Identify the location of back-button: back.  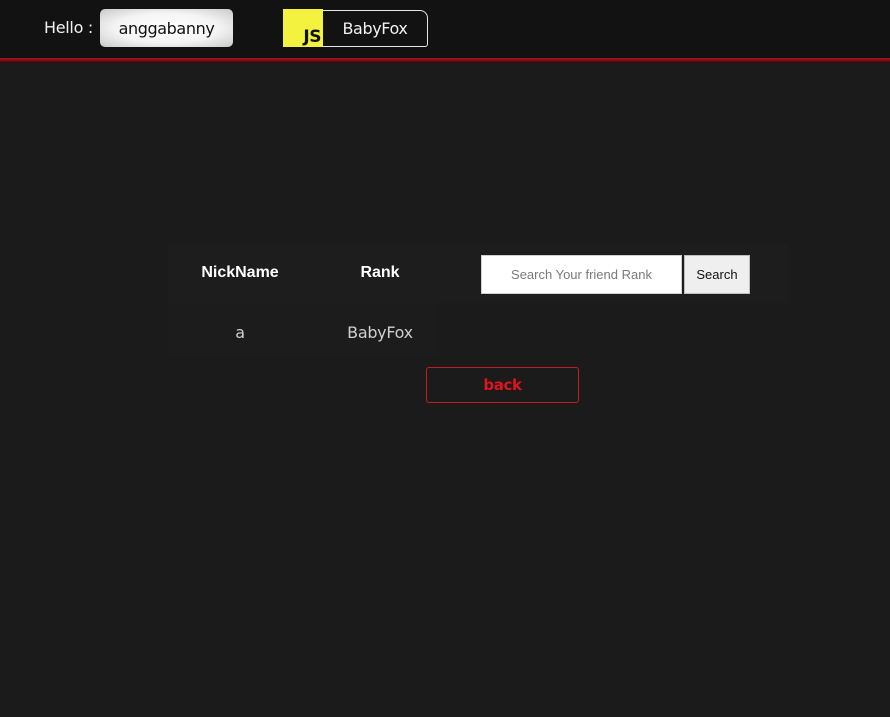
(502, 385).